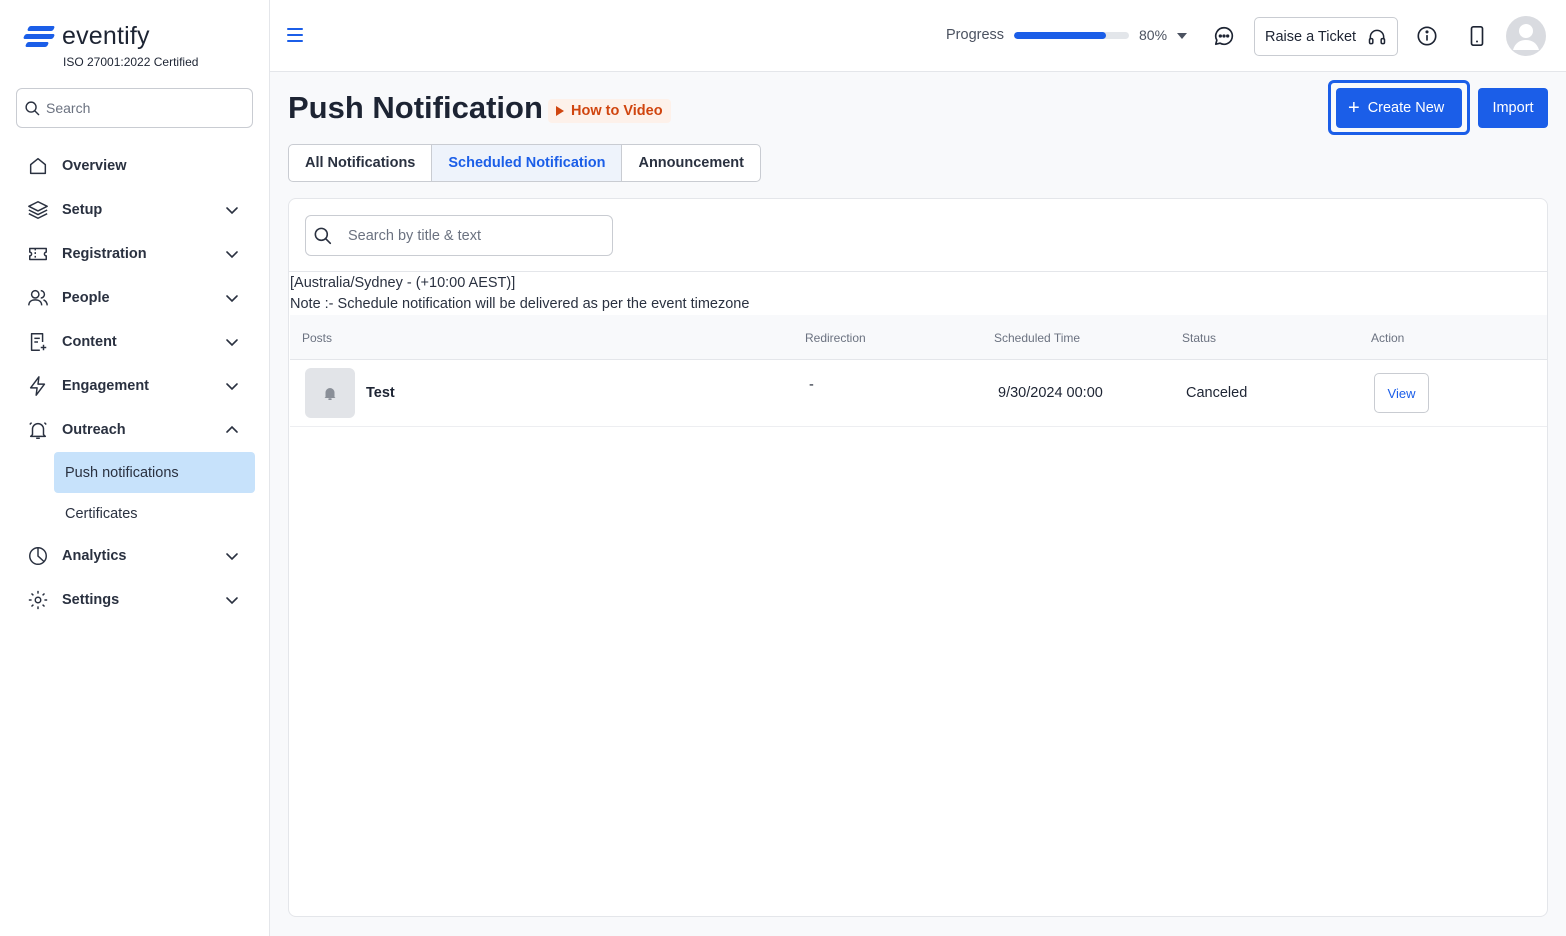 This screenshot has width=1566, height=936. I want to click on bell-icon, so click(330, 394).